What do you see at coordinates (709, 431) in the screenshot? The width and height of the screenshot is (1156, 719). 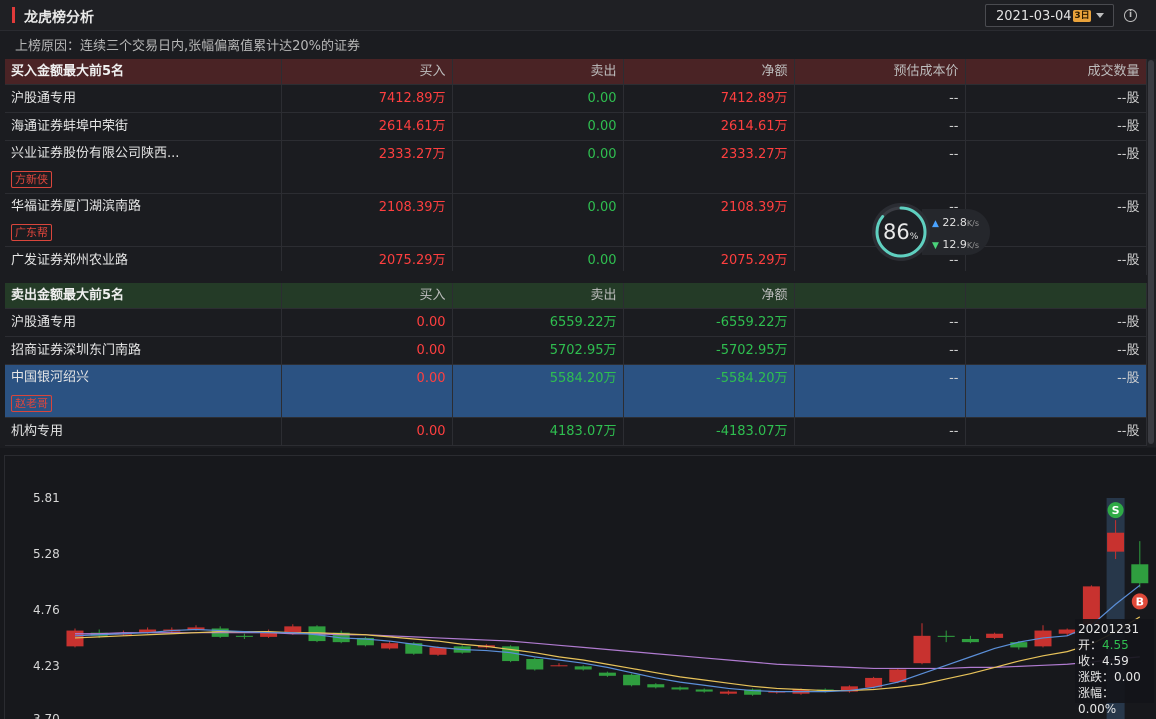 I see `net-amount: -4183.07万` at bounding box center [709, 431].